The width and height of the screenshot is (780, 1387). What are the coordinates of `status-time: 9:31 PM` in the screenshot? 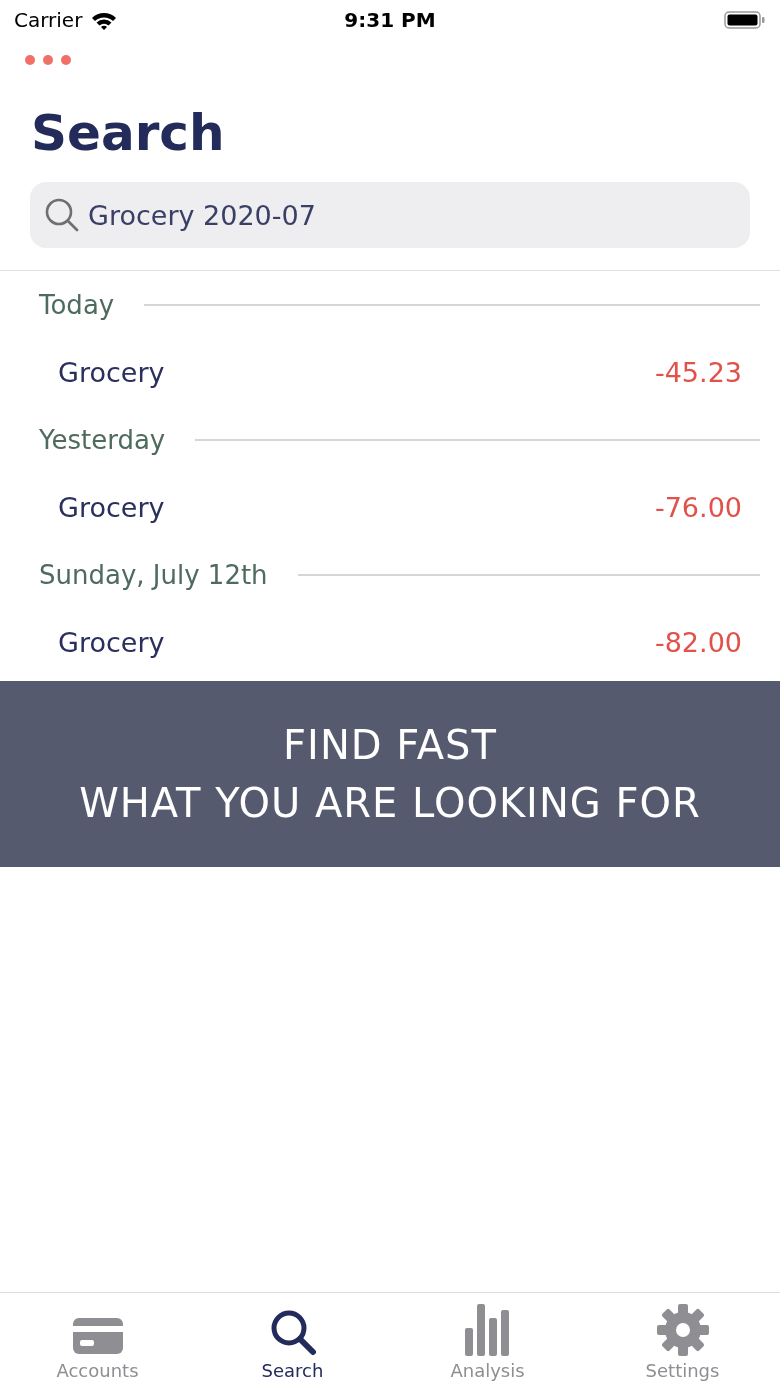 It's located at (390, 20).